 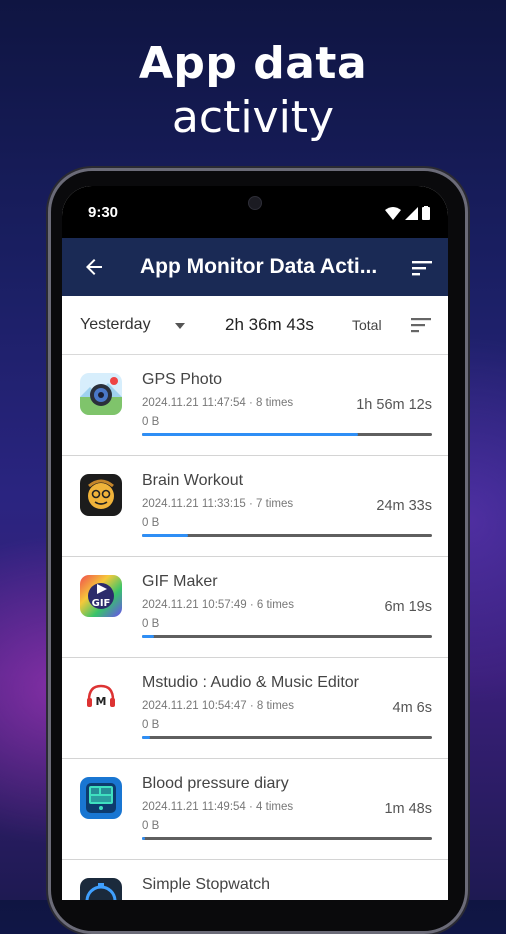 I want to click on app-last-used: 2024.11.21 10:57:49 · 6 times, so click(x=218, y=605).